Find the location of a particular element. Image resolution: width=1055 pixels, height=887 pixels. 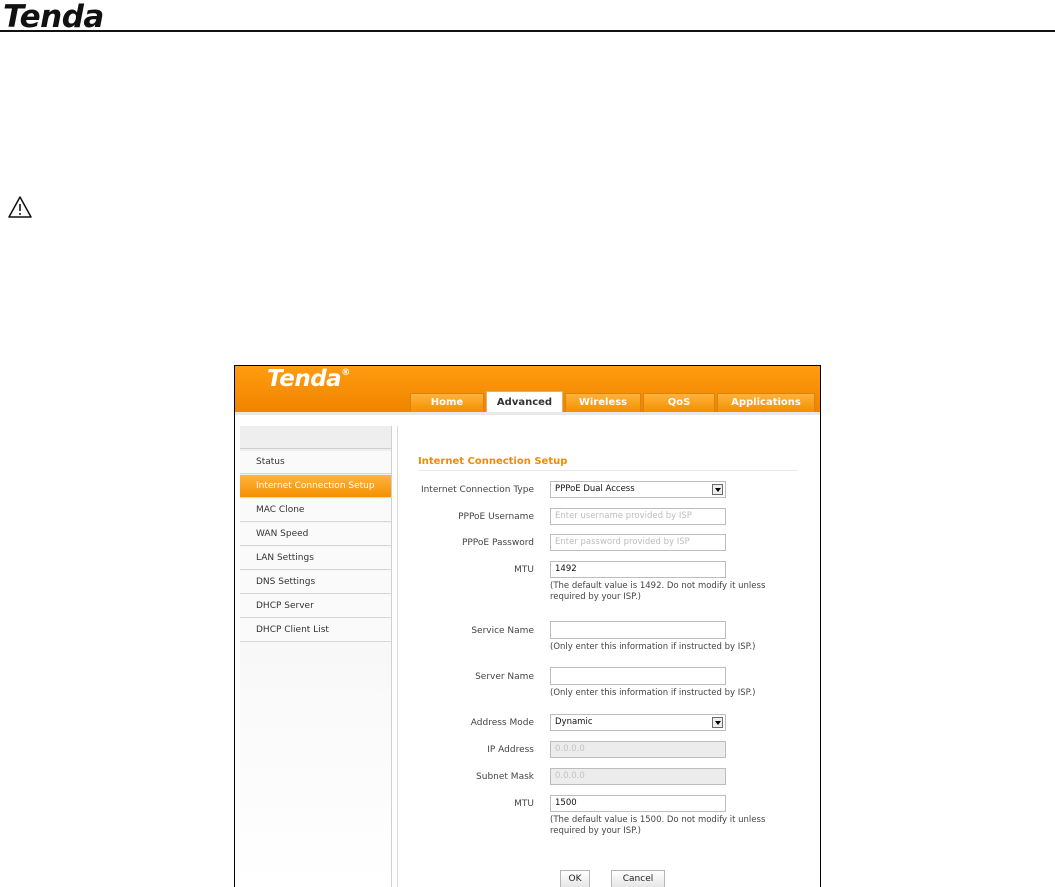

service-name-label: Service Name is located at coordinates (502, 631).